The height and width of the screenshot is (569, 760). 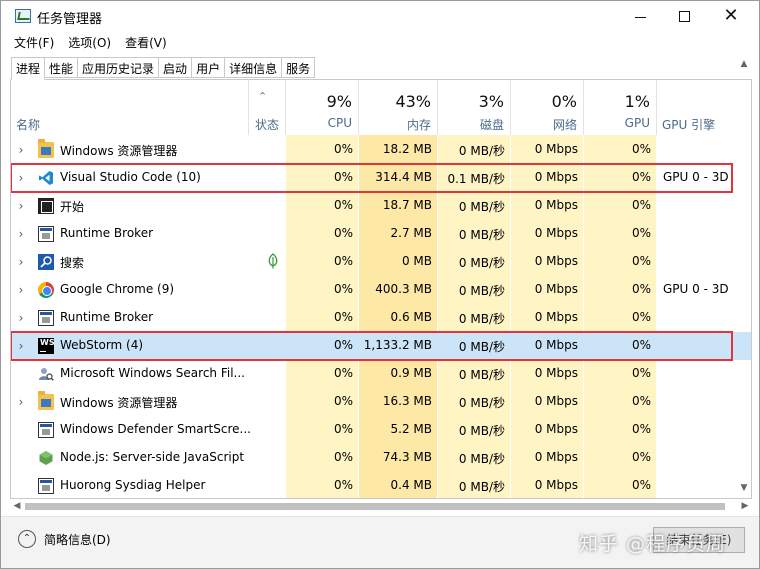 What do you see at coordinates (23, 16) in the screenshot?
I see `task-manager-app-icon` at bounding box center [23, 16].